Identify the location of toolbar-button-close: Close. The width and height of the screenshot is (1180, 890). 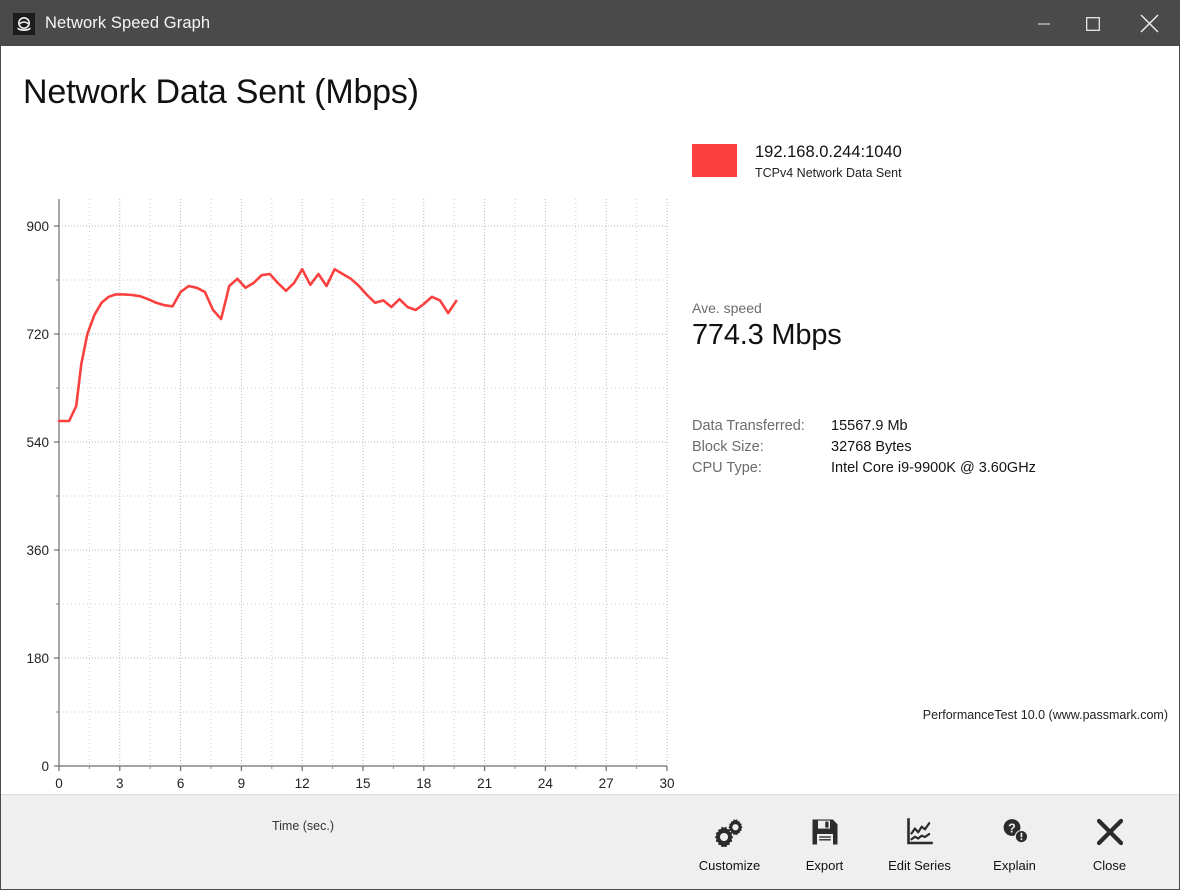
(1109, 842).